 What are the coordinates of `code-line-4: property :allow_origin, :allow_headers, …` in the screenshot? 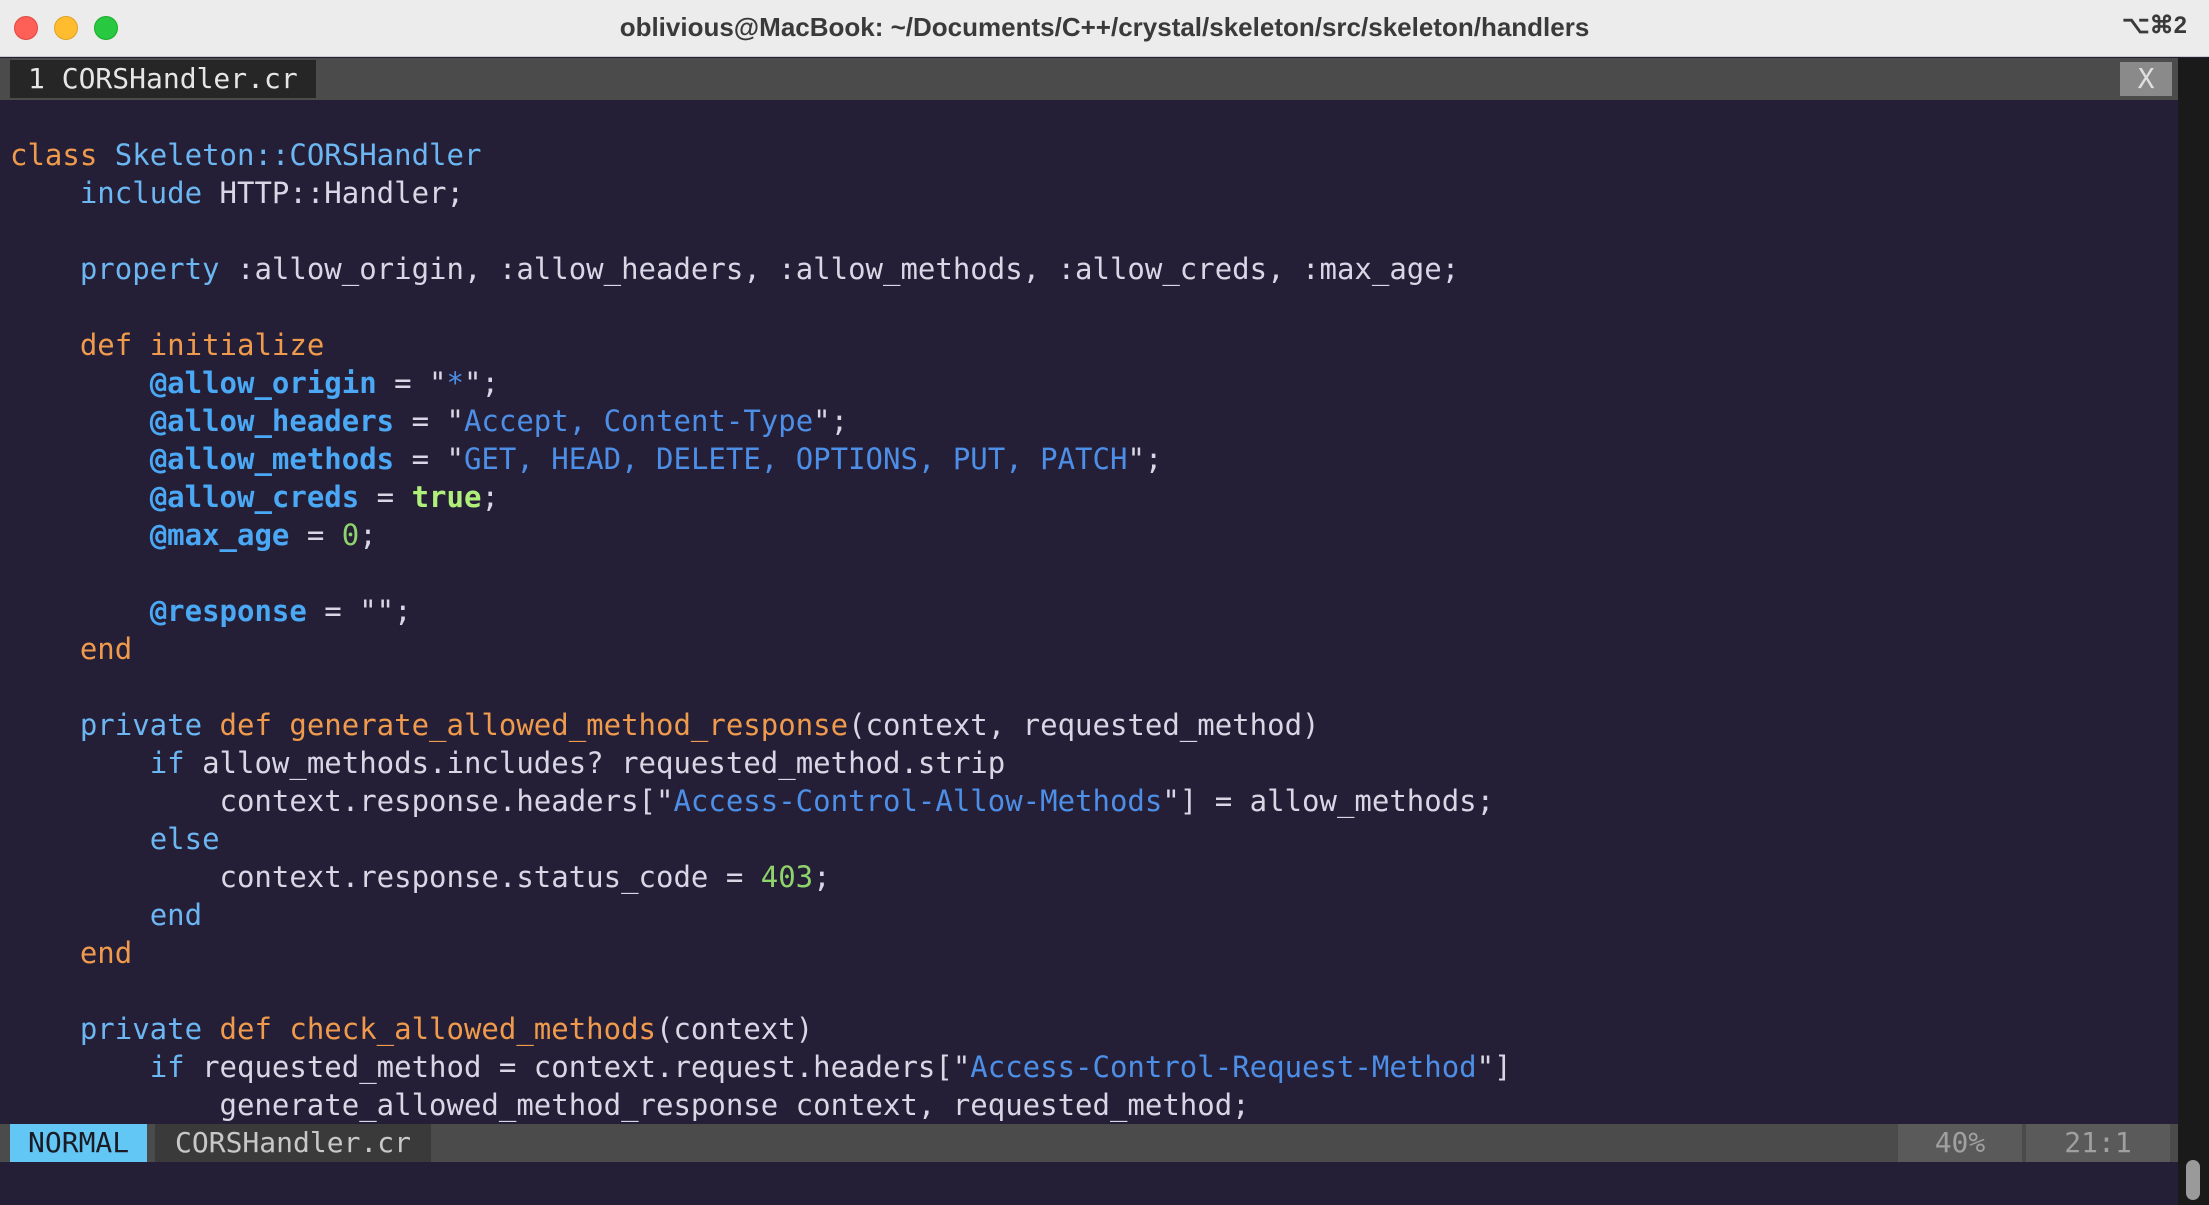 It's located at (769, 269).